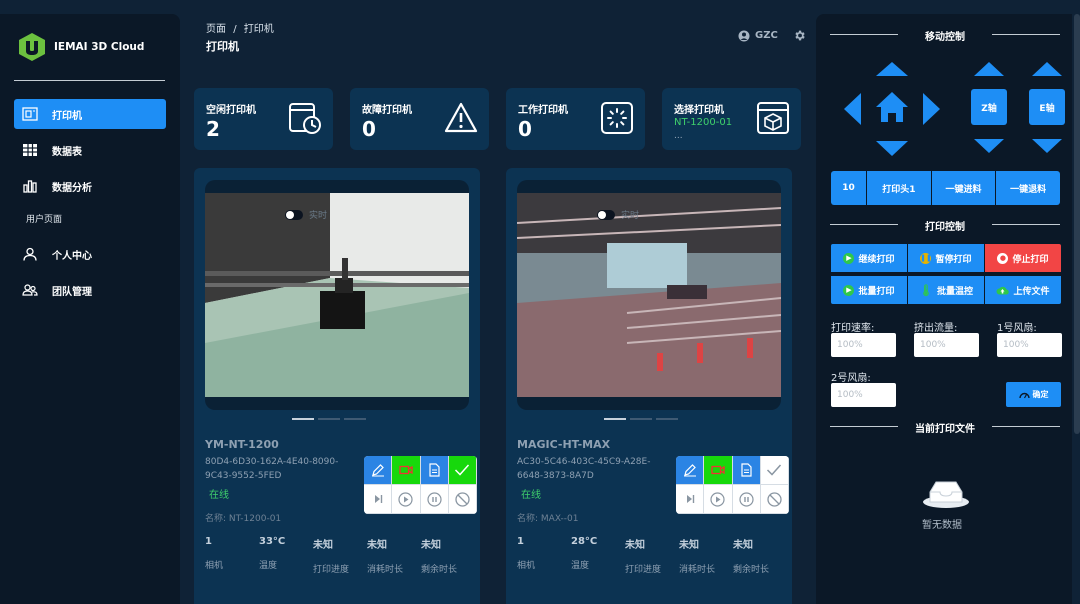  What do you see at coordinates (90, 290) in the screenshot?
I see `nav-item-team: 团队管理` at bounding box center [90, 290].